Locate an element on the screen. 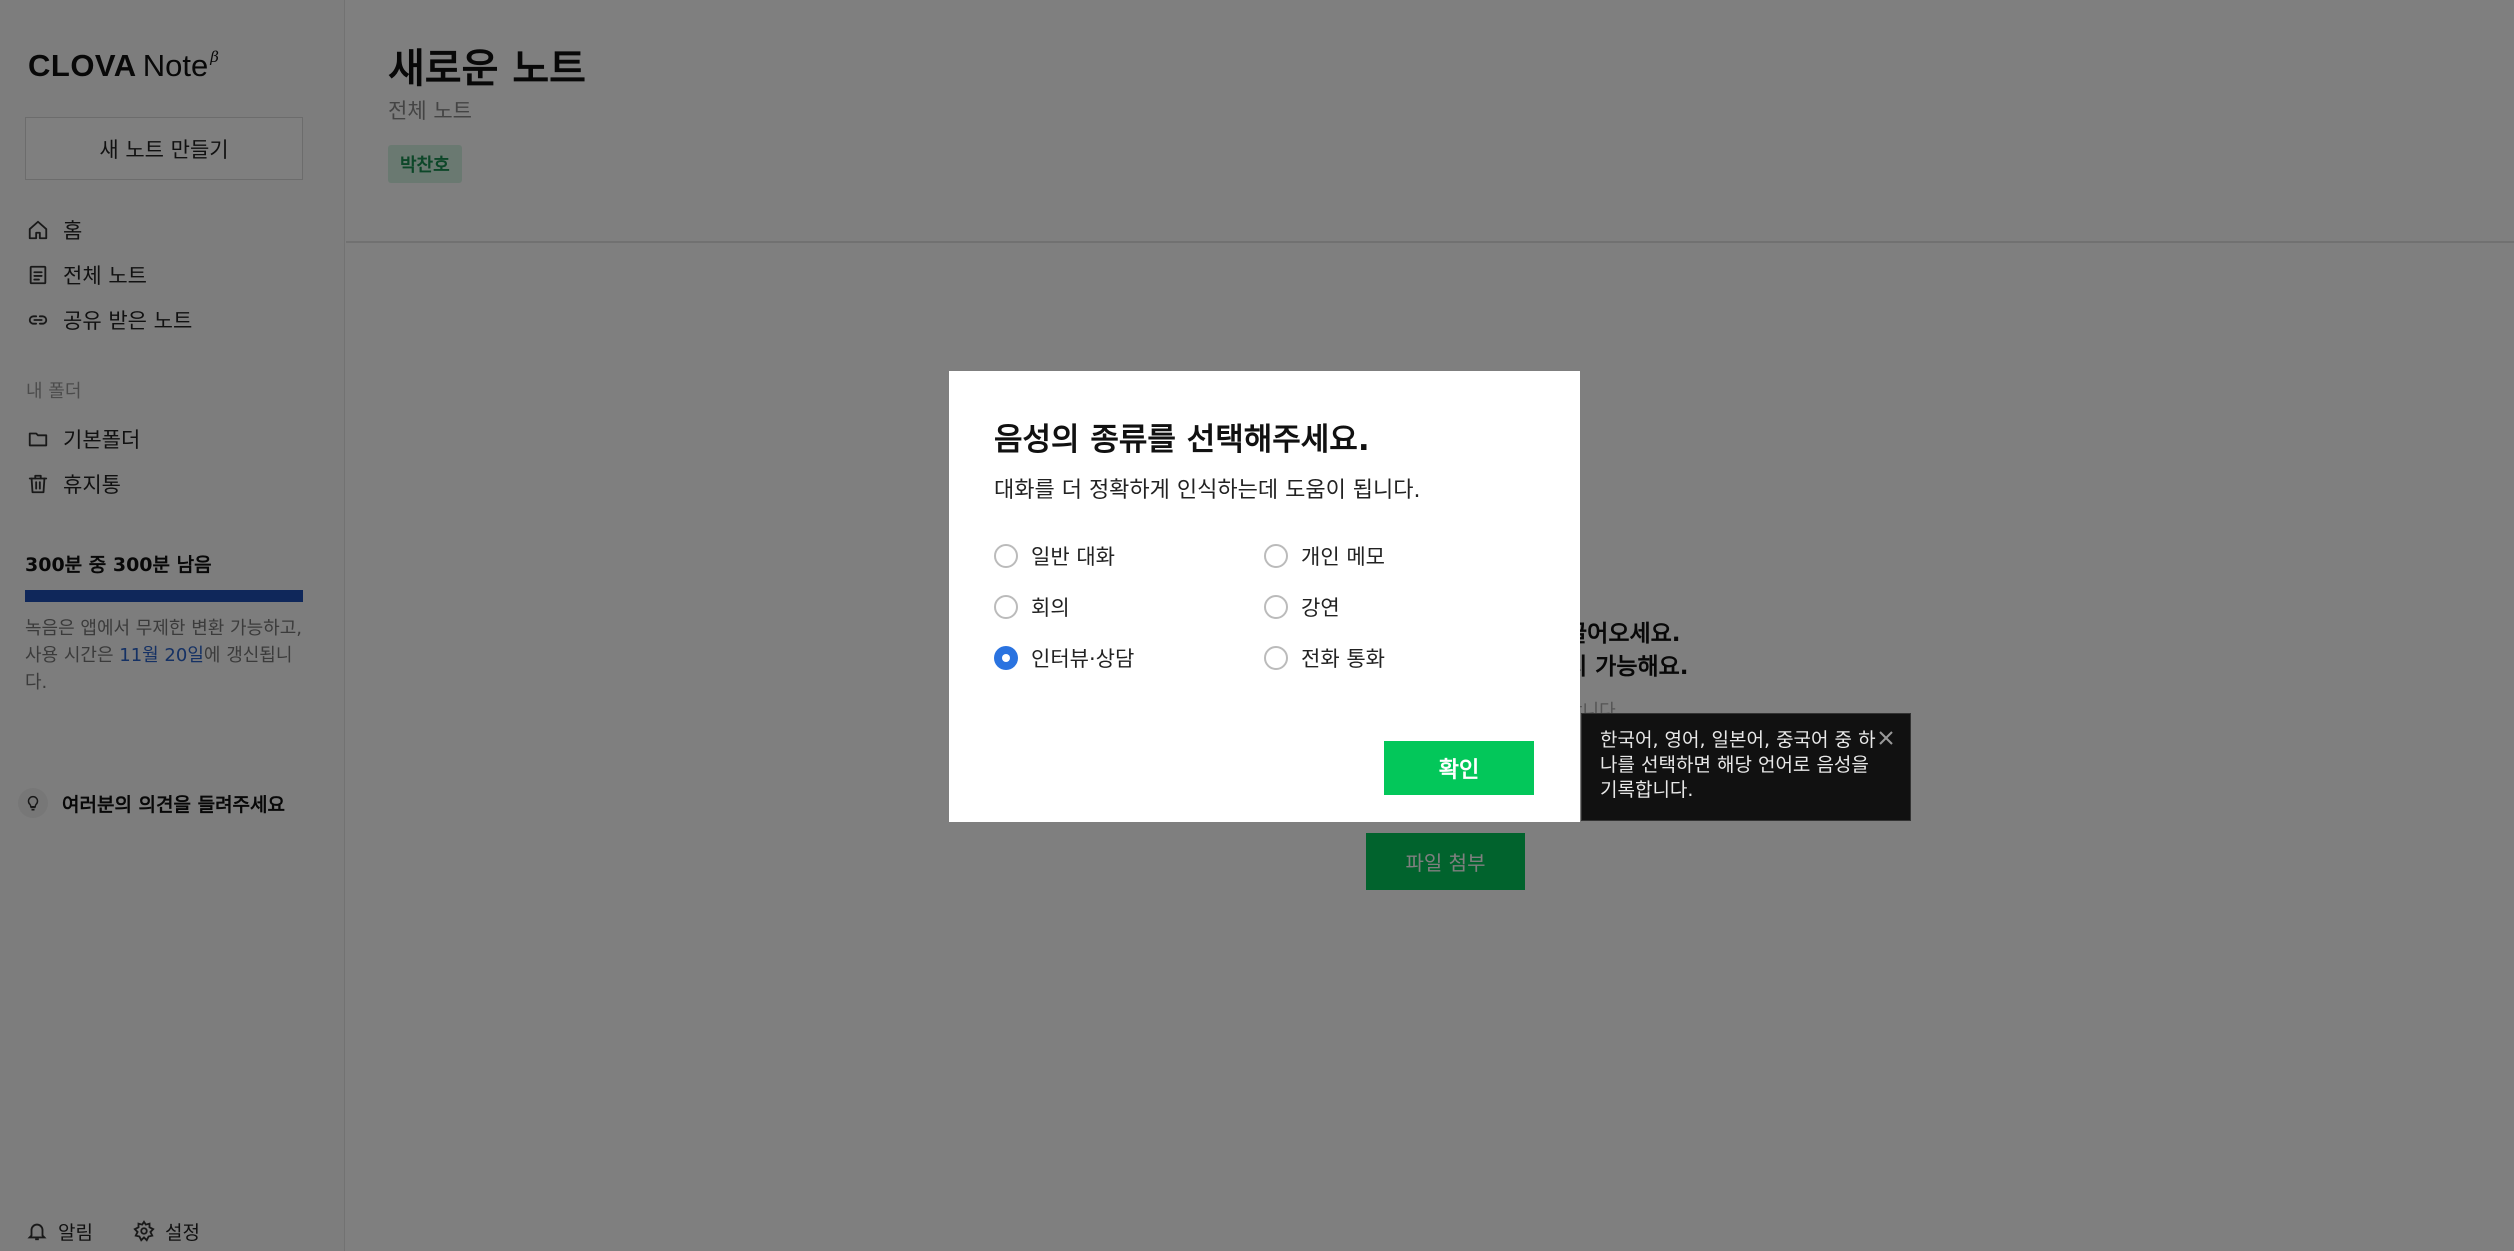 The image size is (2514, 1251). radio-lecture: 강연 is located at coordinates (1302, 607).